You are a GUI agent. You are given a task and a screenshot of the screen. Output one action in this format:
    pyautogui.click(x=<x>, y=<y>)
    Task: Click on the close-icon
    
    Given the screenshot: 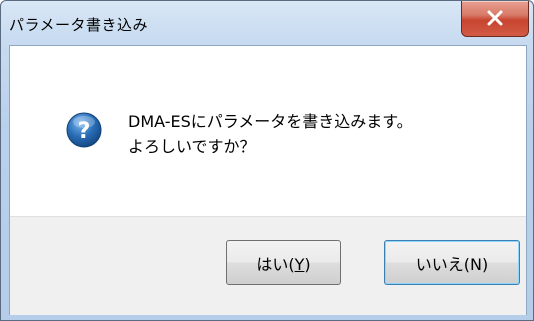 What is the action you would take?
    pyautogui.click(x=495, y=18)
    